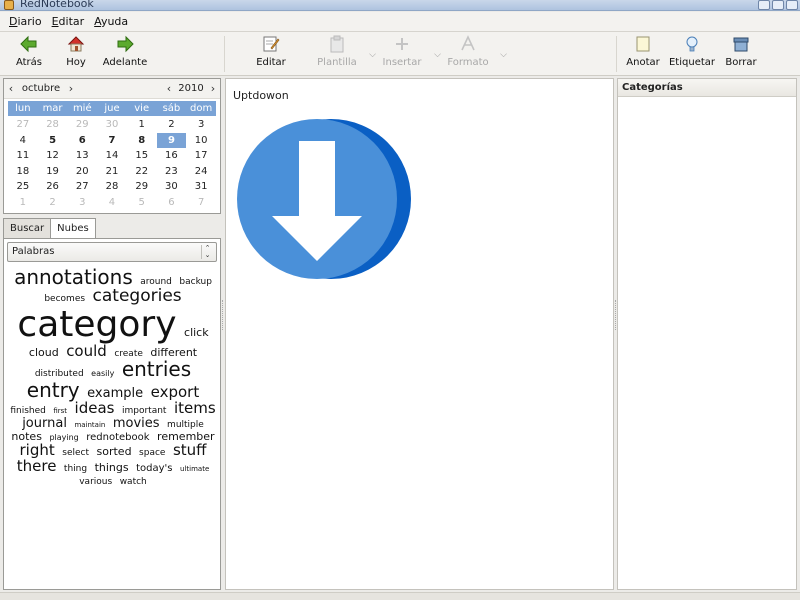 The width and height of the screenshot is (800, 600). What do you see at coordinates (196, 333) in the screenshot?
I see `cloud-word: click` at bounding box center [196, 333].